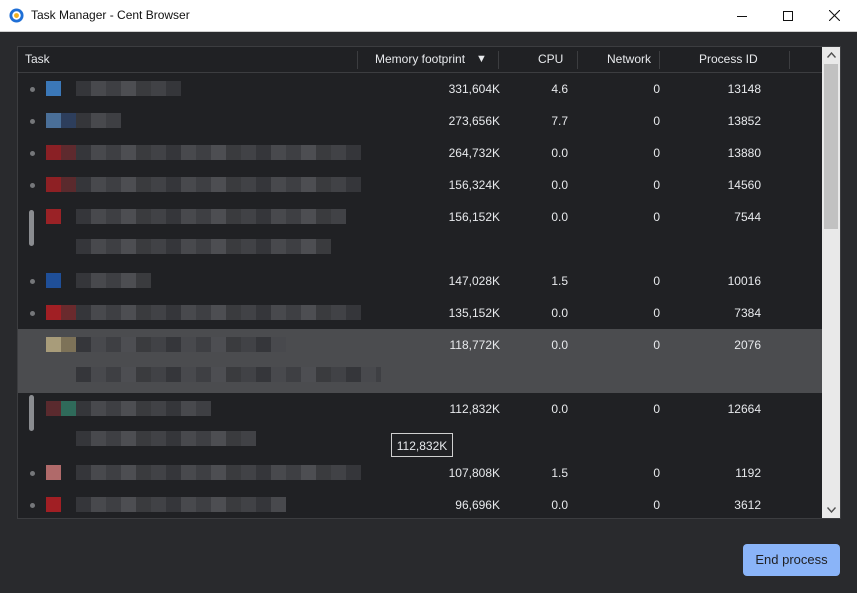 Image resolution: width=857 pixels, height=593 pixels. What do you see at coordinates (744, 89) in the screenshot?
I see `process-id-value: 13148` at bounding box center [744, 89].